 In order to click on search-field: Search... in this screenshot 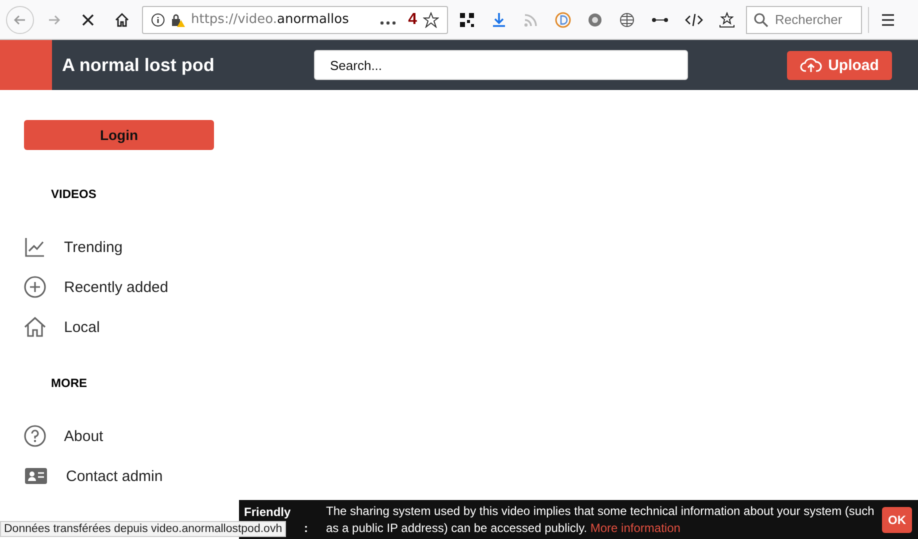, I will do `click(501, 65)`.